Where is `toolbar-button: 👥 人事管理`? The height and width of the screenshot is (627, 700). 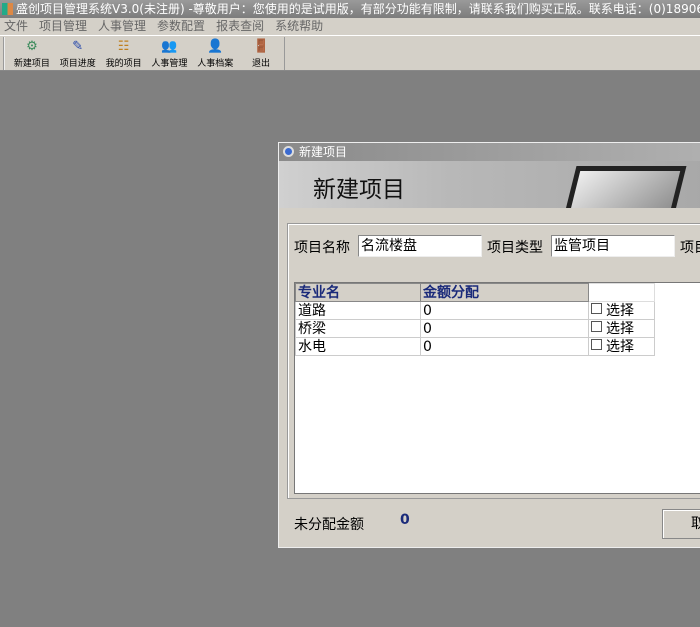
toolbar-button: 👥 人事管理 is located at coordinates (169, 53).